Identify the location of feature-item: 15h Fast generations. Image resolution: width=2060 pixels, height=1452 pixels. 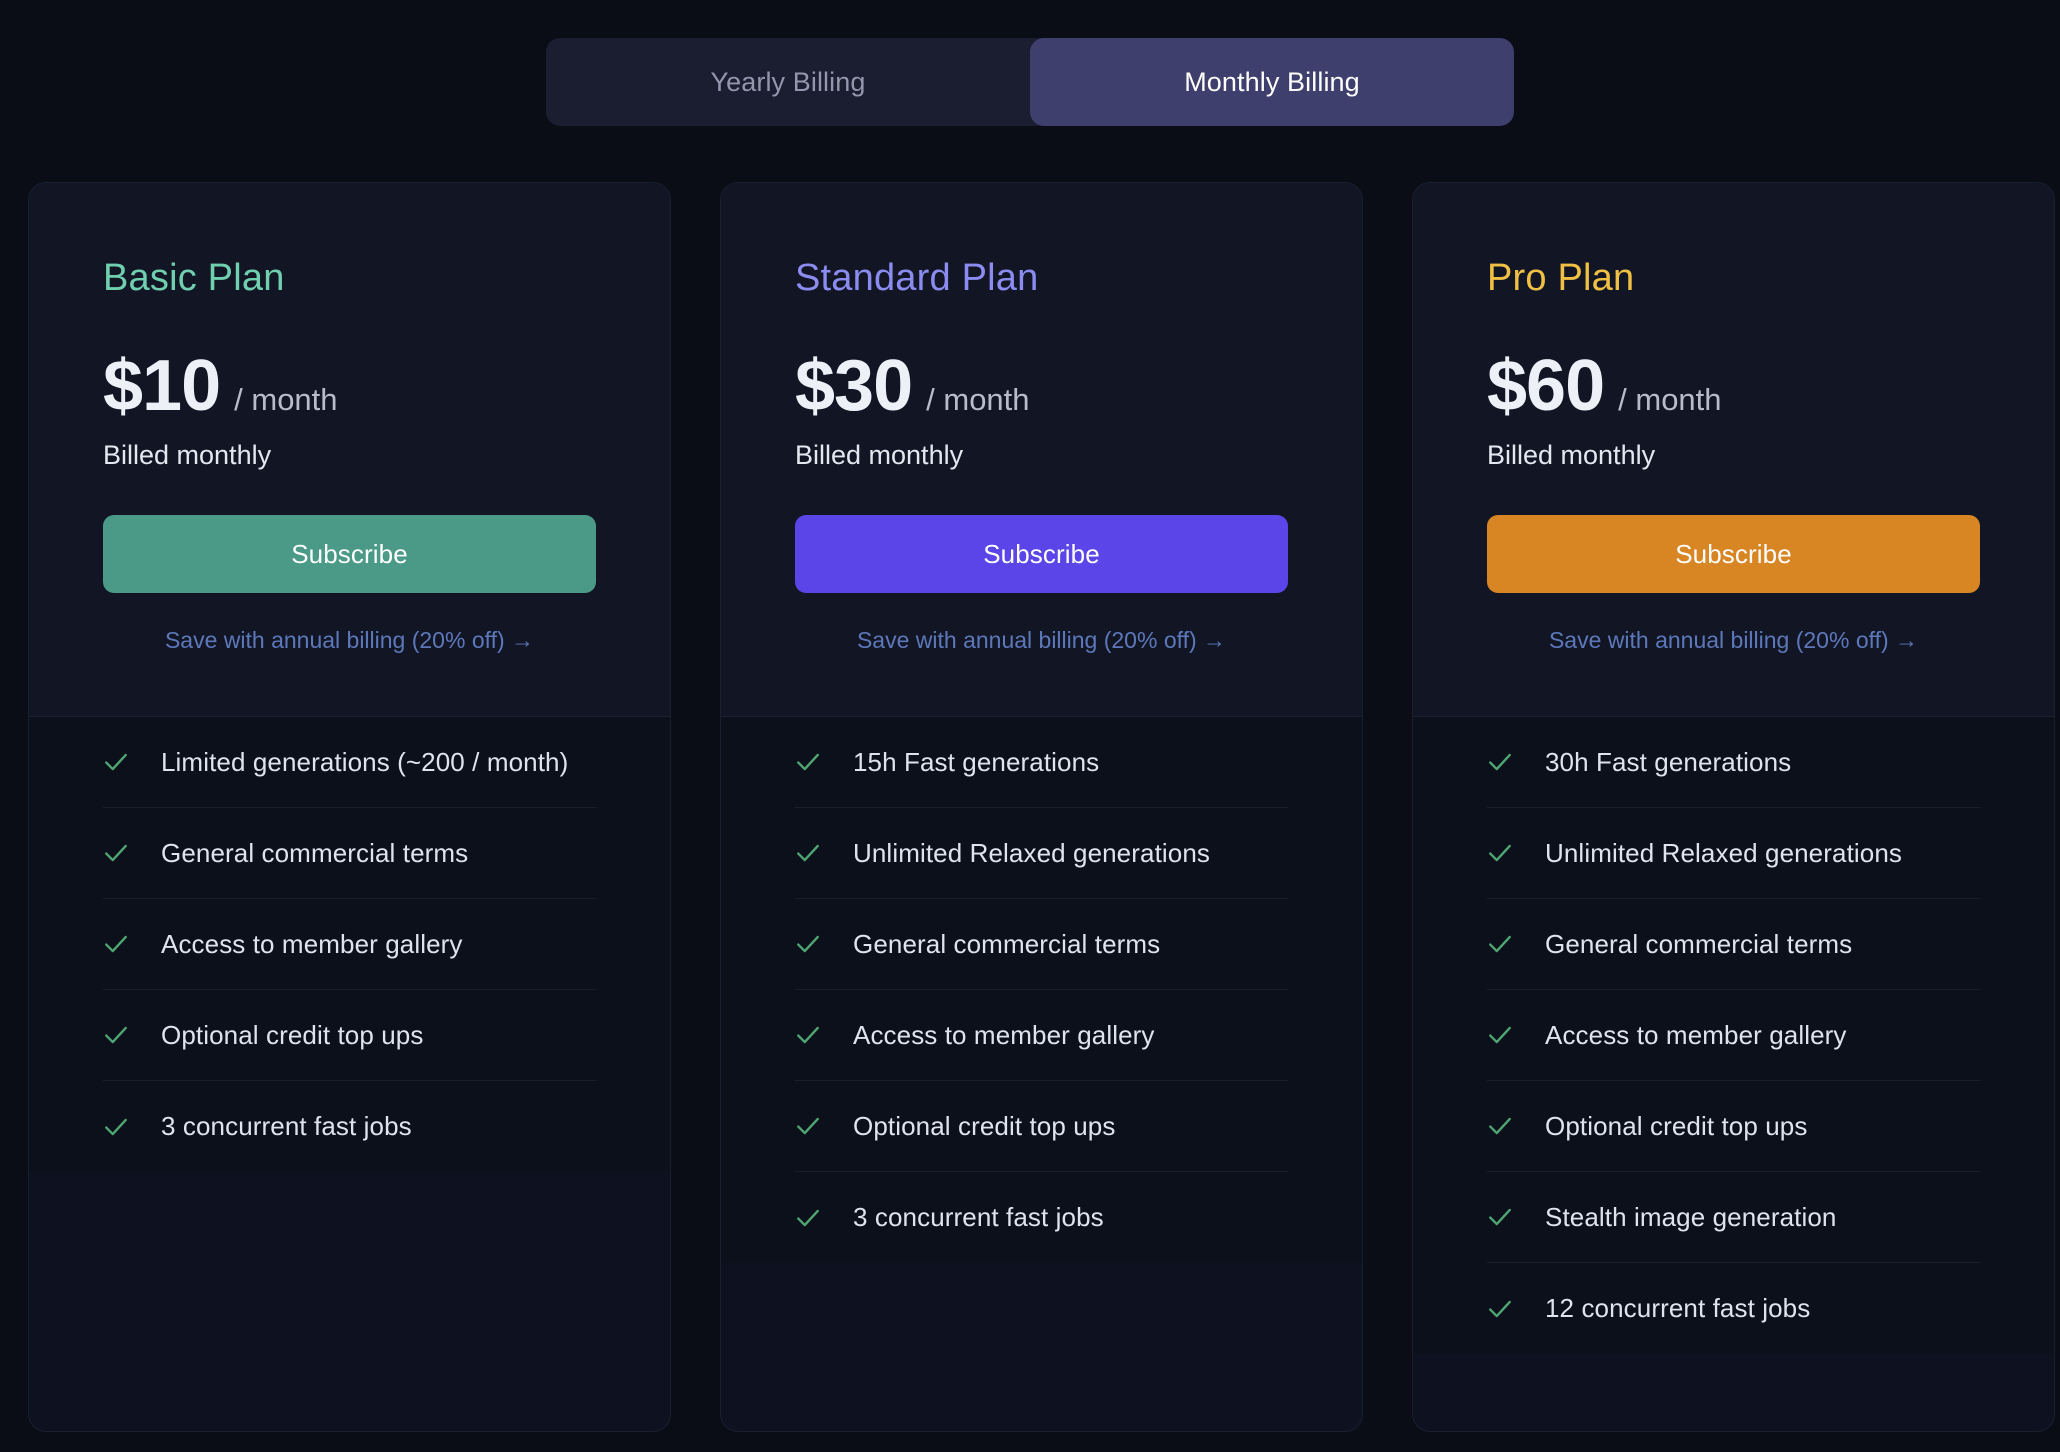
(1041, 762).